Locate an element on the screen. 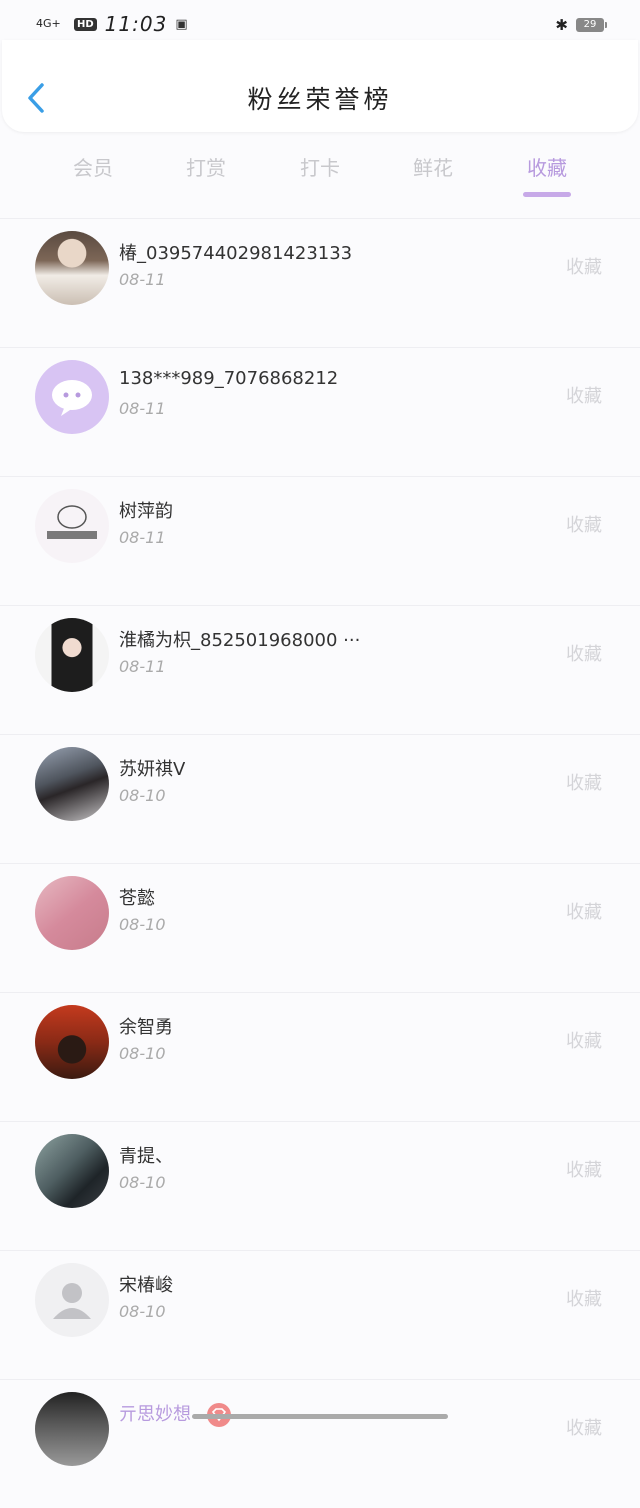  notification-app-icon: ▣ is located at coordinates (181, 24).